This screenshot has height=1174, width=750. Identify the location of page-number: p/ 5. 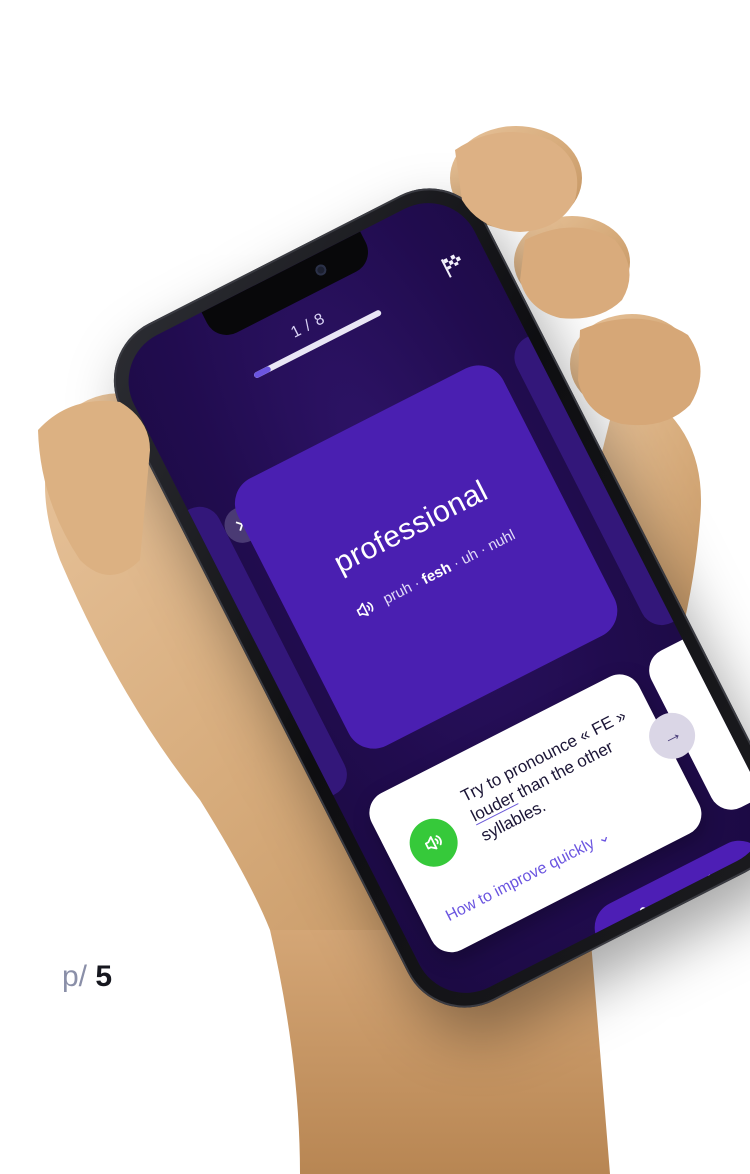
(87, 976).